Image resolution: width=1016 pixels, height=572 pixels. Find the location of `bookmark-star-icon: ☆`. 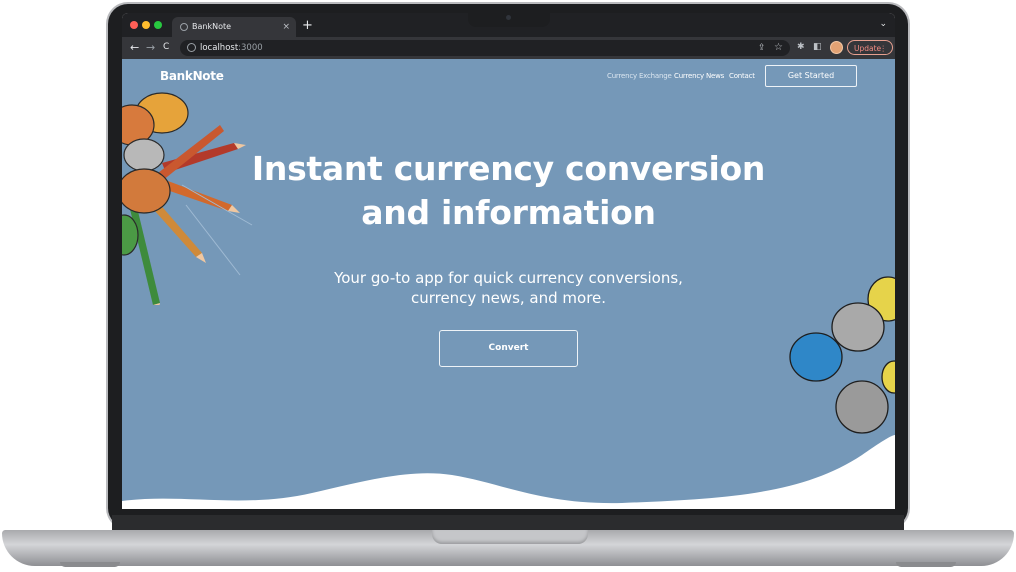

bookmark-star-icon: ☆ is located at coordinates (778, 47).